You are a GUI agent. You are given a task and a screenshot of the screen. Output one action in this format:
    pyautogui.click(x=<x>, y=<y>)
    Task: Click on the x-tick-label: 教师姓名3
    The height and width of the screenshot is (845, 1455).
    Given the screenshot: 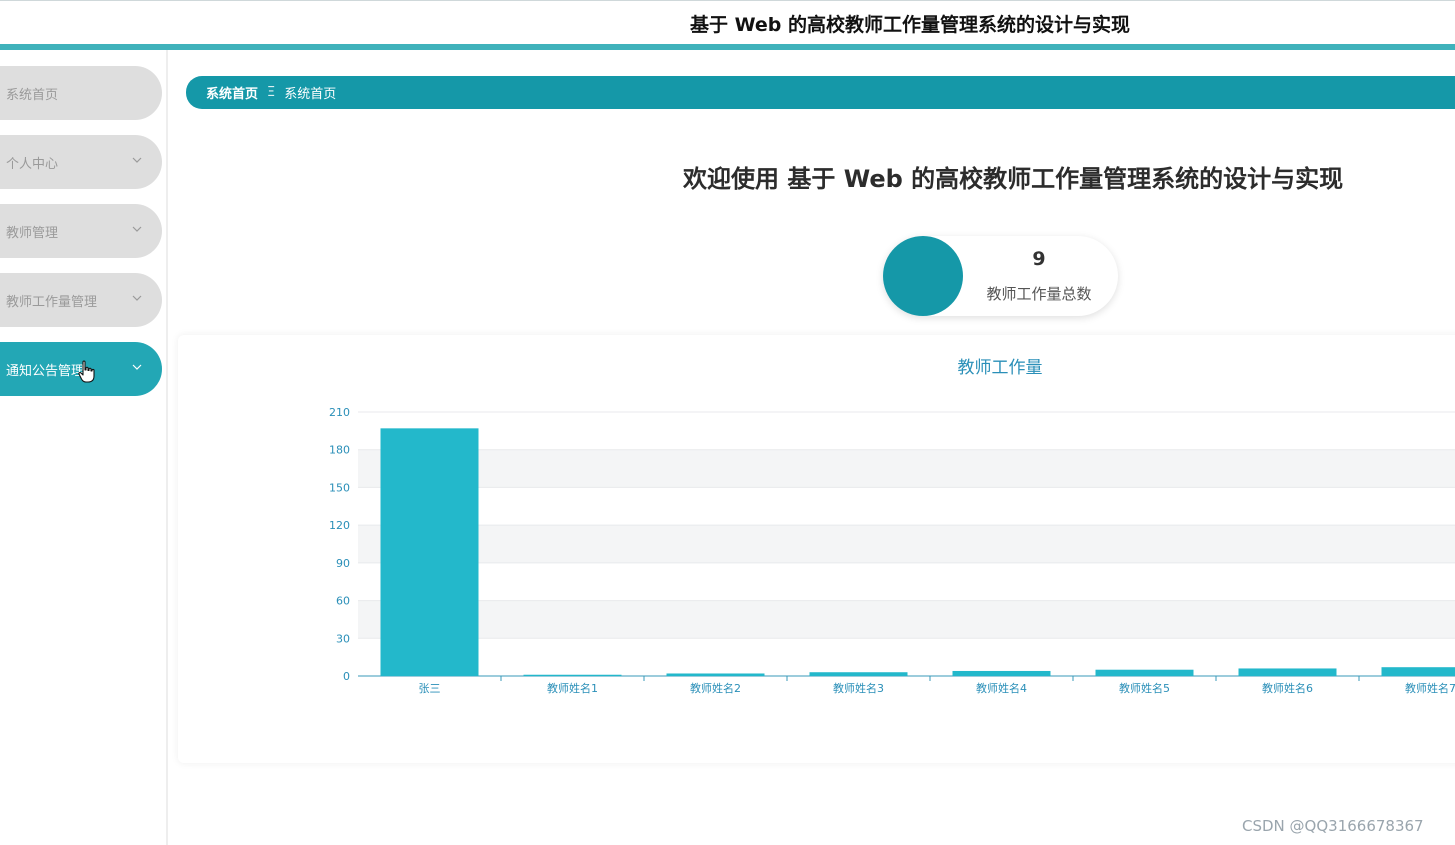 What is the action you would take?
    pyautogui.click(x=858, y=688)
    